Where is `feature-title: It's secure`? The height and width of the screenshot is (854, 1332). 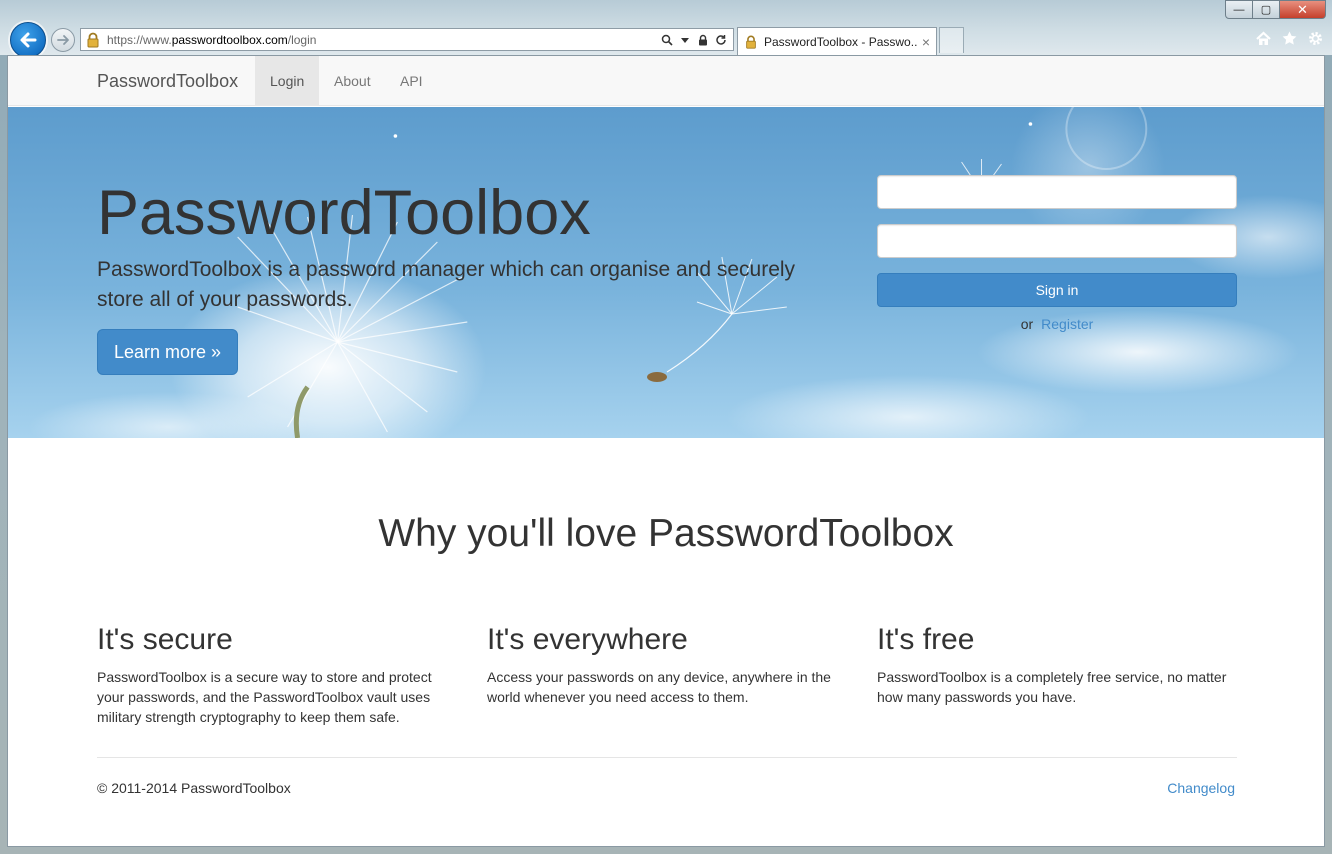 feature-title: It's secure is located at coordinates (165, 639).